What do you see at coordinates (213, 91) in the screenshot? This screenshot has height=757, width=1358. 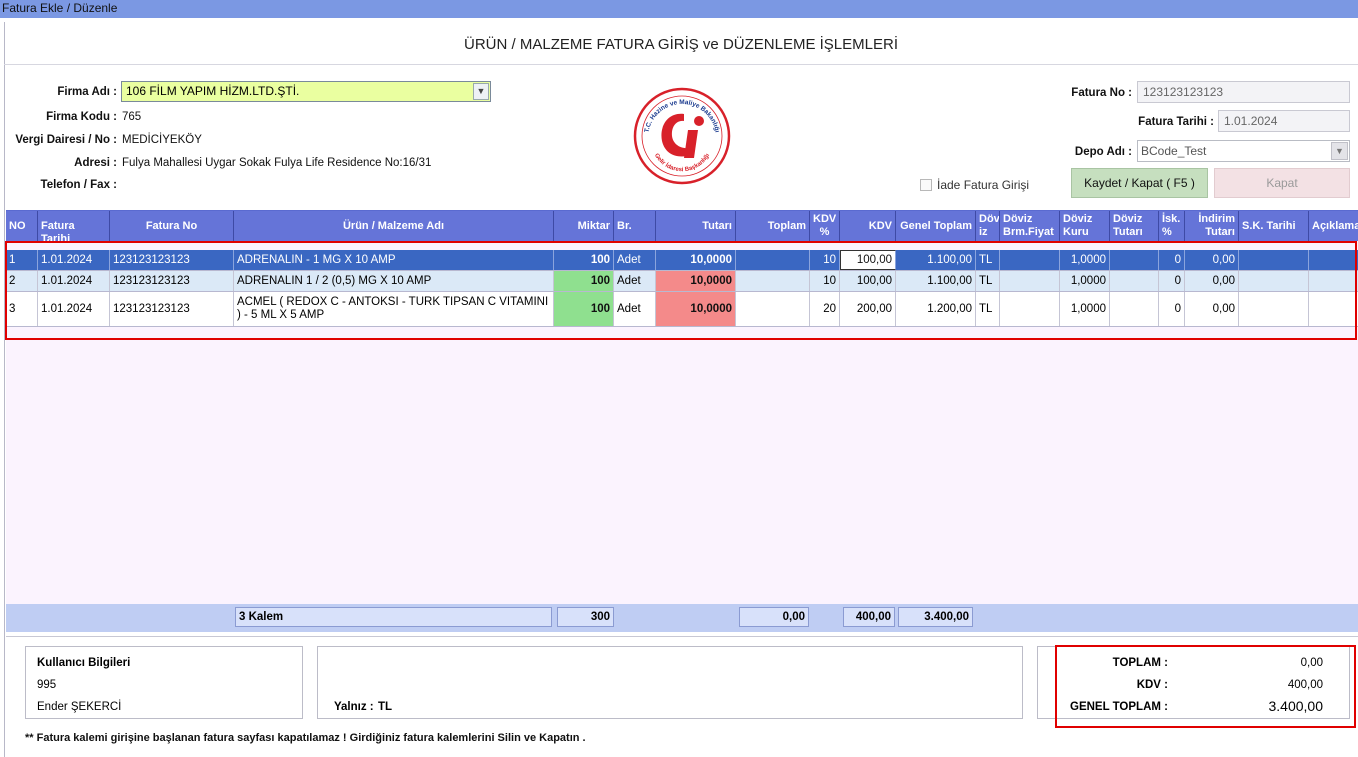 I see `firm-name-value: 106 FİLM YAPIM HİZM.LTD.ŞTİ.` at bounding box center [213, 91].